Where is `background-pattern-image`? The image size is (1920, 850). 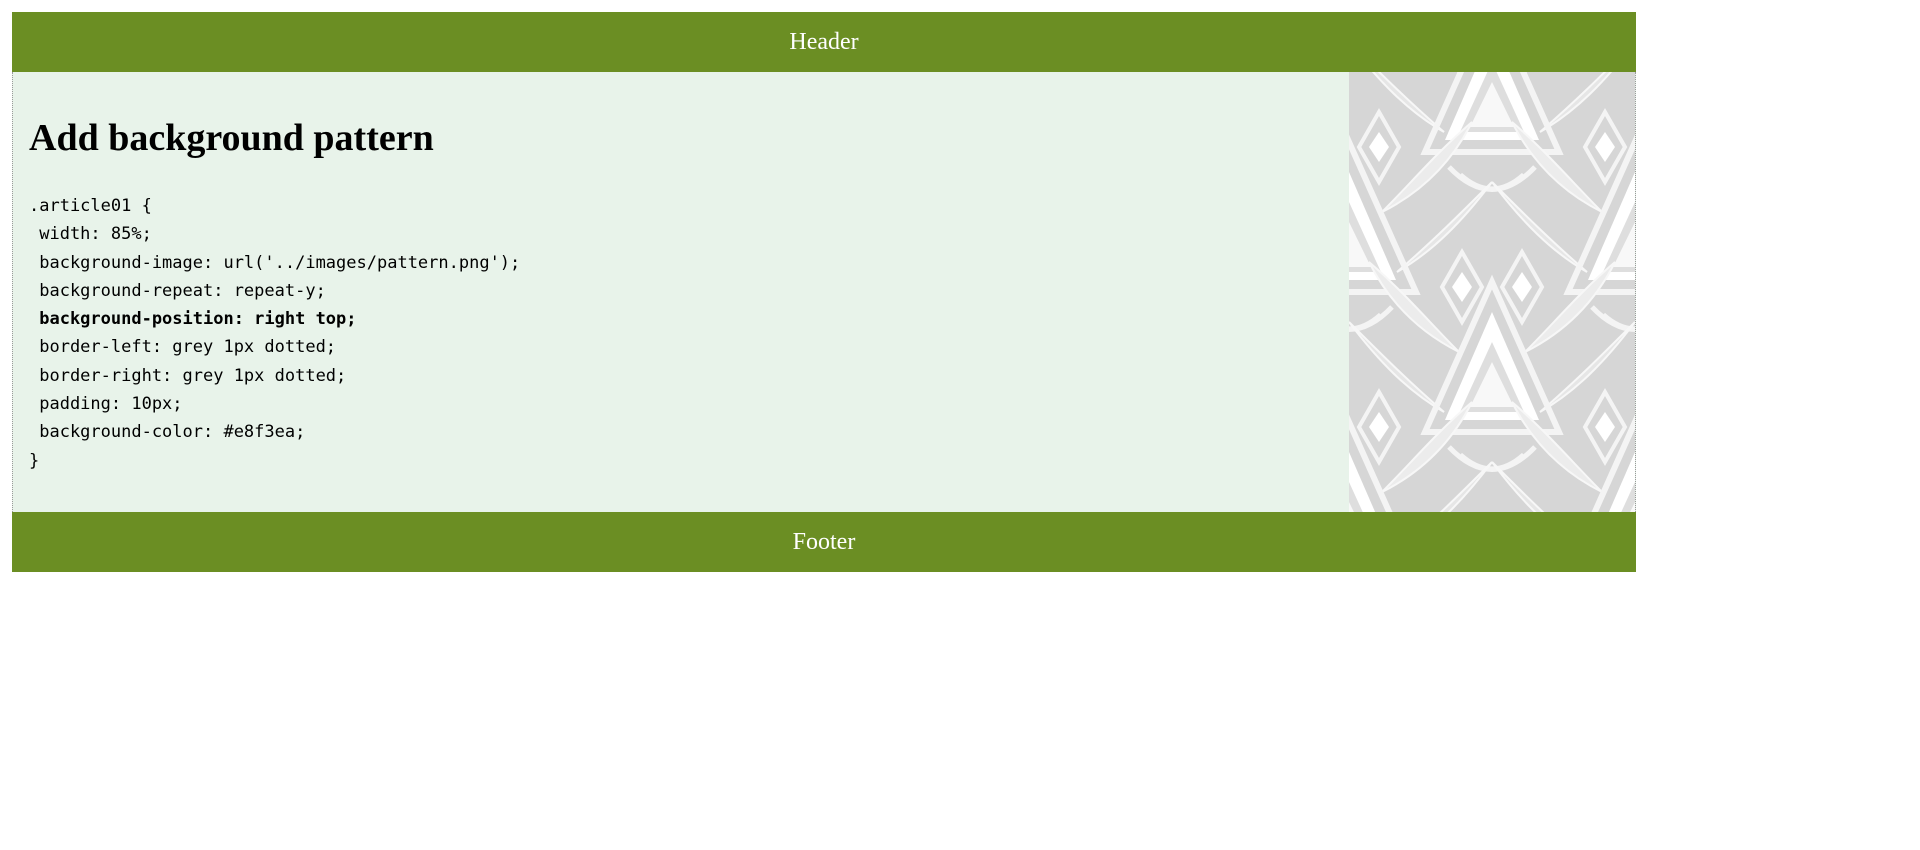
background-pattern-image is located at coordinates (1492, 292).